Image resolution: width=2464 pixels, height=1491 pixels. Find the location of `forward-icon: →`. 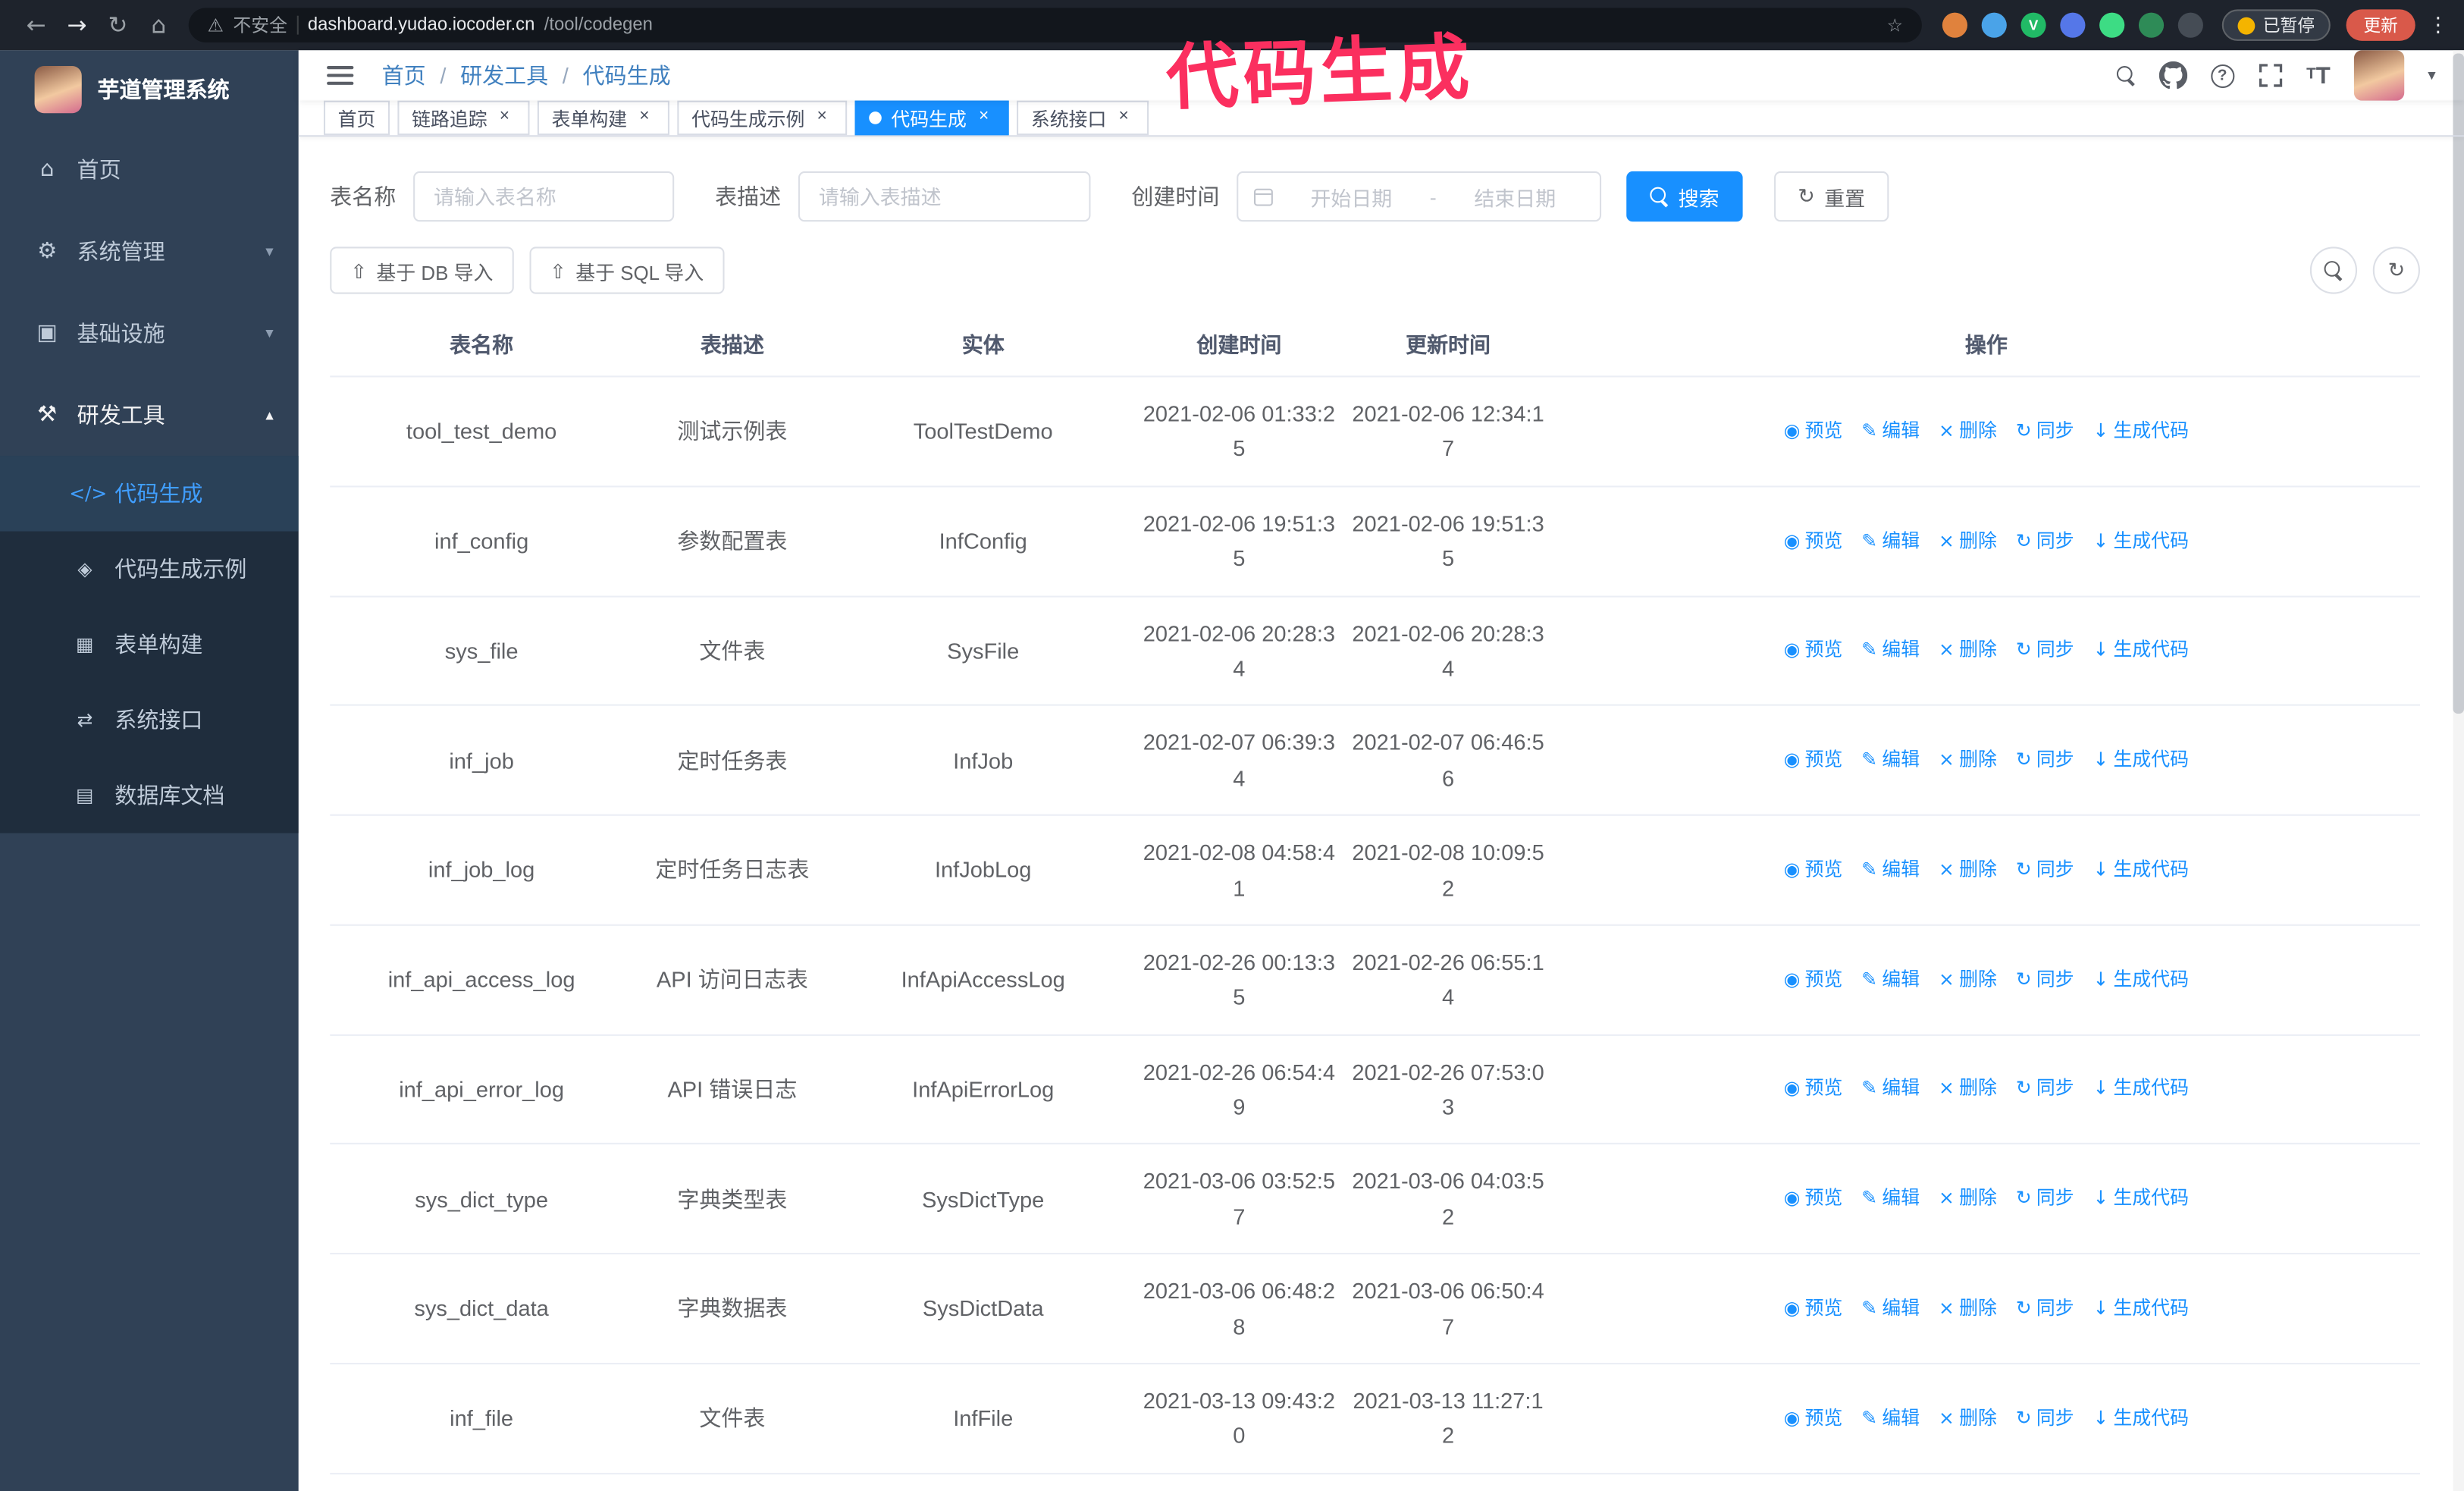

forward-icon: → is located at coordinates (77, 25).